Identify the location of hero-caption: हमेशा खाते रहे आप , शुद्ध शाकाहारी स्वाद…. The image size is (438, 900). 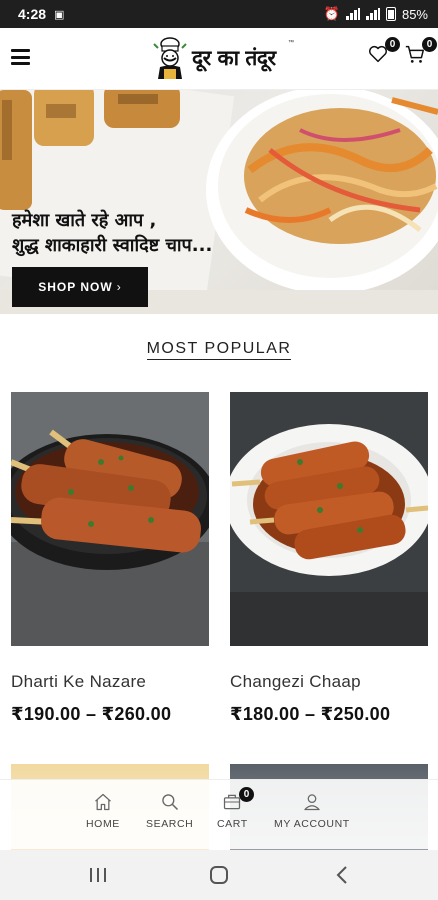
(112, 233).